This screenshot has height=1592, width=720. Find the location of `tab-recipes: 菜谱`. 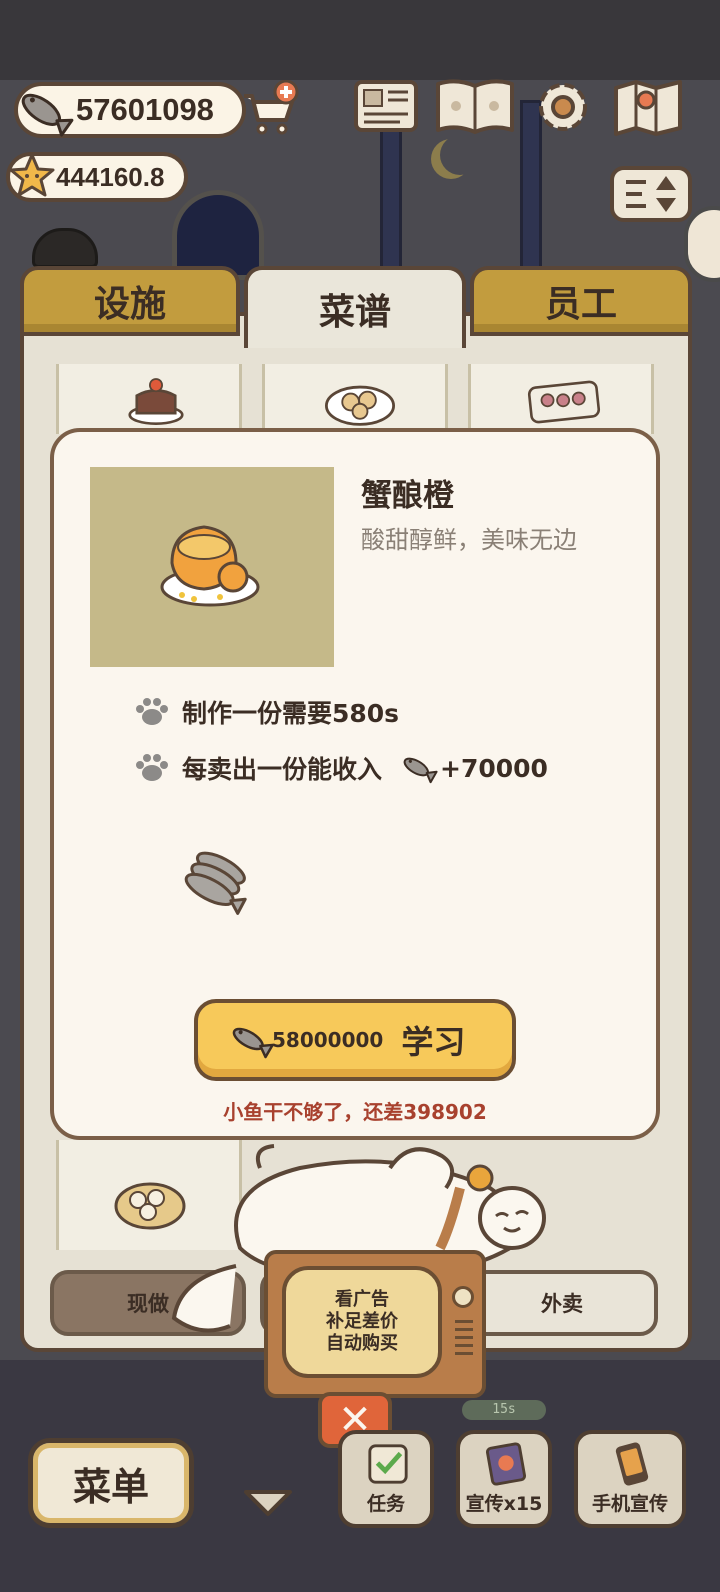

tab-recipes: 菜谱 is located at coordinates (355, 307).